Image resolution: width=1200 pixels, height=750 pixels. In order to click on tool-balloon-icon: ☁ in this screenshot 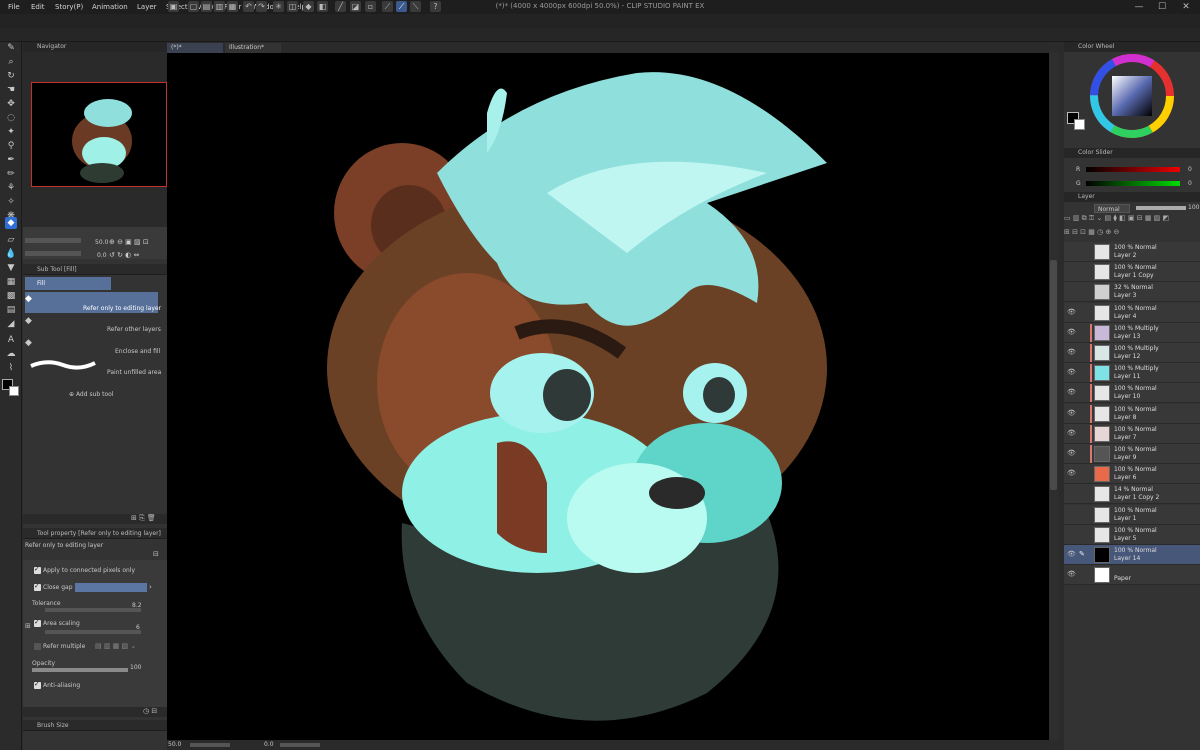, I will do `click(11, 354)`.